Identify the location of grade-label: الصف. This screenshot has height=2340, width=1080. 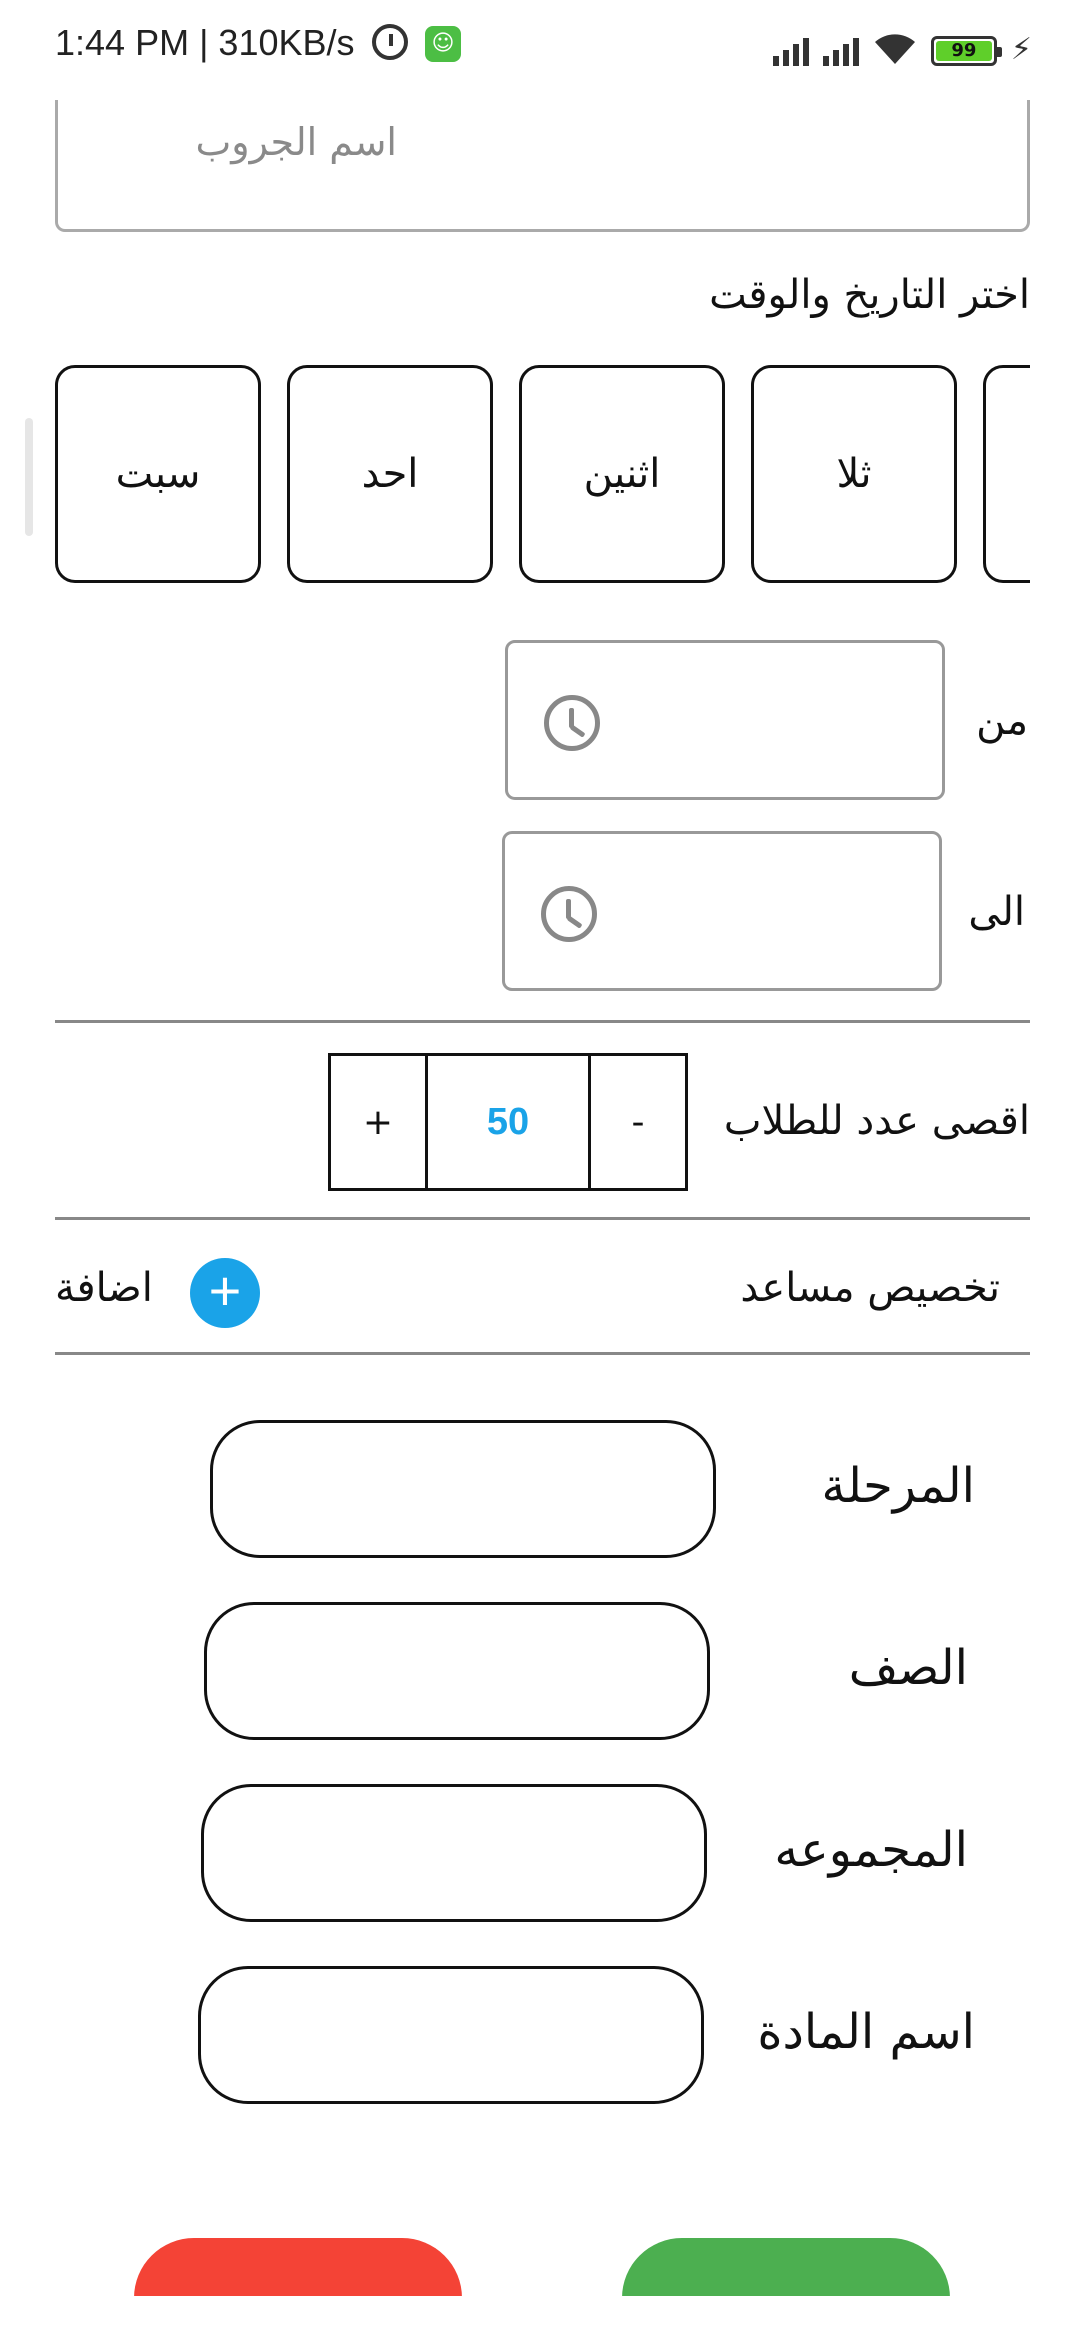
(908, 1668).